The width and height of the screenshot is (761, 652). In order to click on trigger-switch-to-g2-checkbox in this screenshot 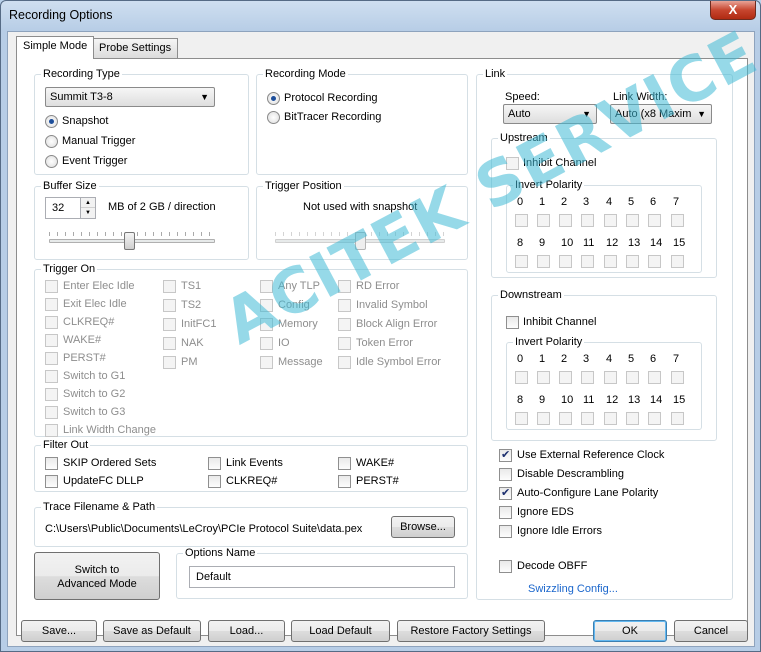, I will do `click(51, 394)`.